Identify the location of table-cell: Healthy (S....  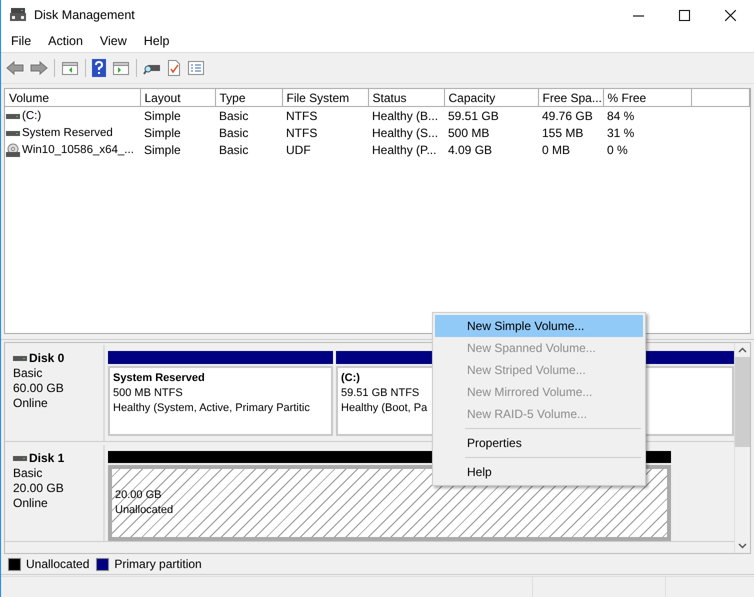
(405, 133).